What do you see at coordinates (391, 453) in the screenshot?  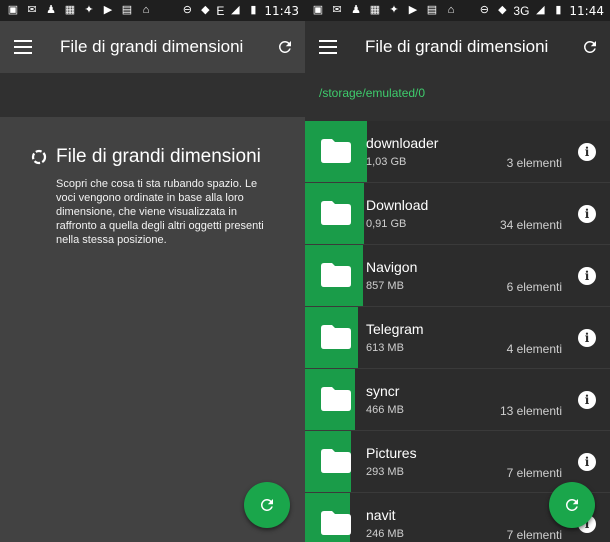 I see `folder-name: Pictures` at bounding box center [391, 453].